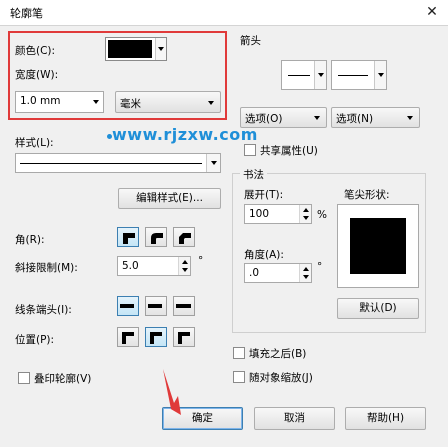 Image resolution: width=448 pixels, height=447 pixels. I want to click on angle-label: 角度(A):, so click(264, 255).